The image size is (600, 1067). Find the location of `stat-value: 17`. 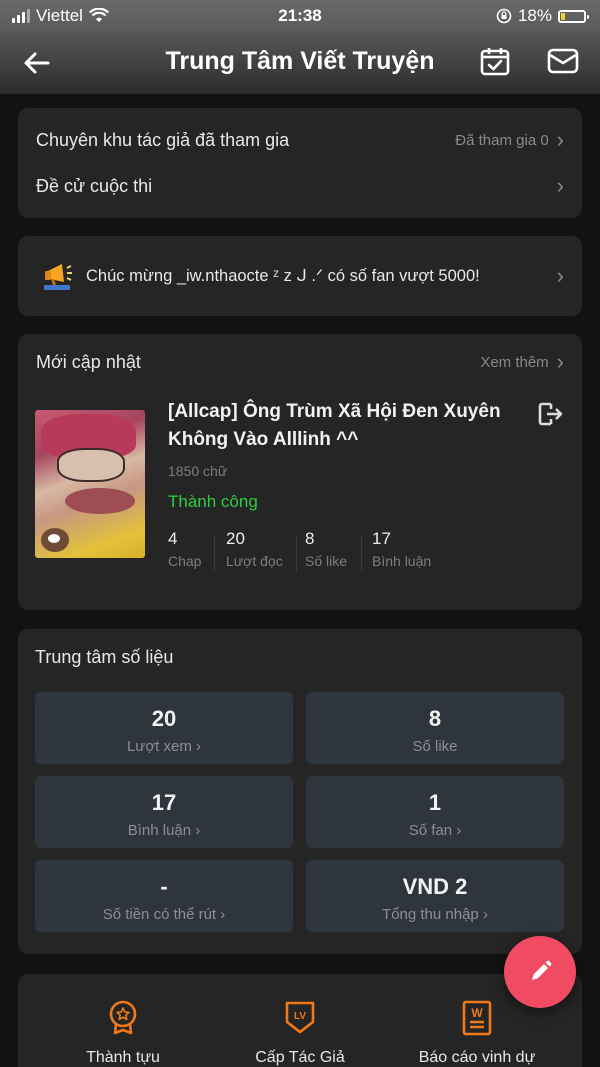

stat-value: 17 is located at coordinates (381, 538).